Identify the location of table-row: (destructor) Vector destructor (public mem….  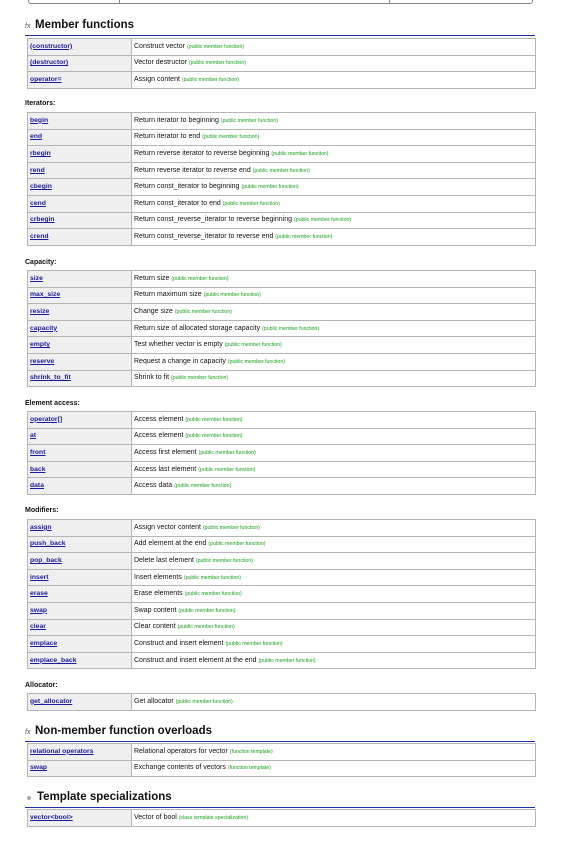
(281, 63).